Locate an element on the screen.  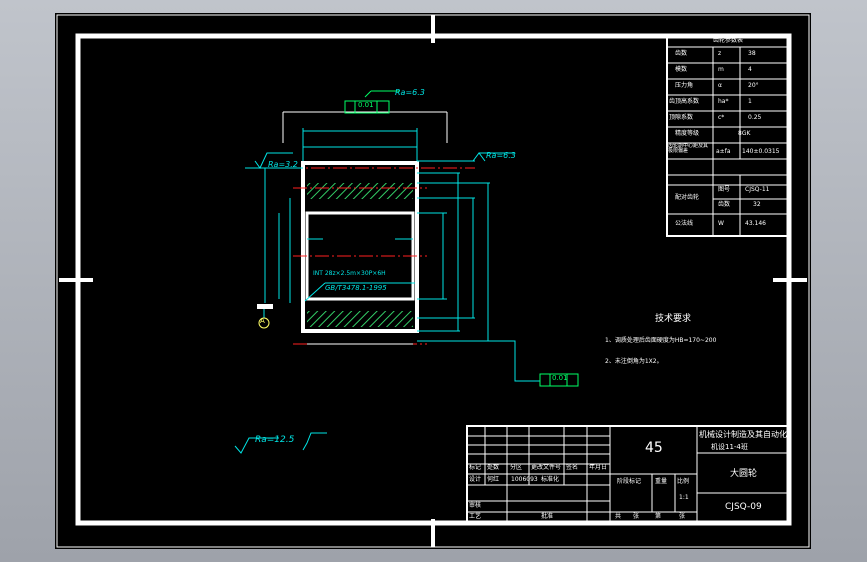
tb-designer: 何红 is located at coordinates (493, 479).